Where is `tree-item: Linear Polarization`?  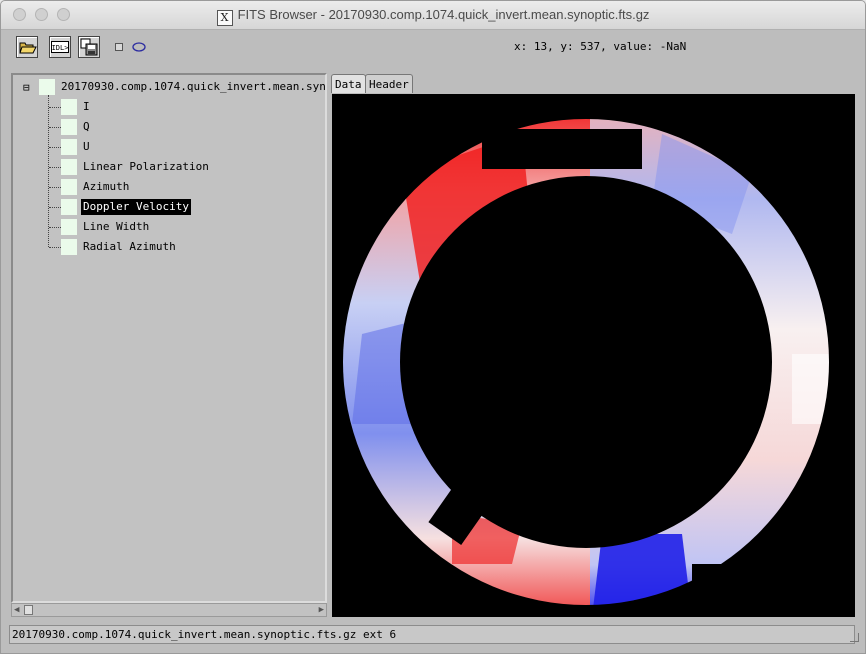 tree-item: Linear Polarization is located at coordinates (181, 167).